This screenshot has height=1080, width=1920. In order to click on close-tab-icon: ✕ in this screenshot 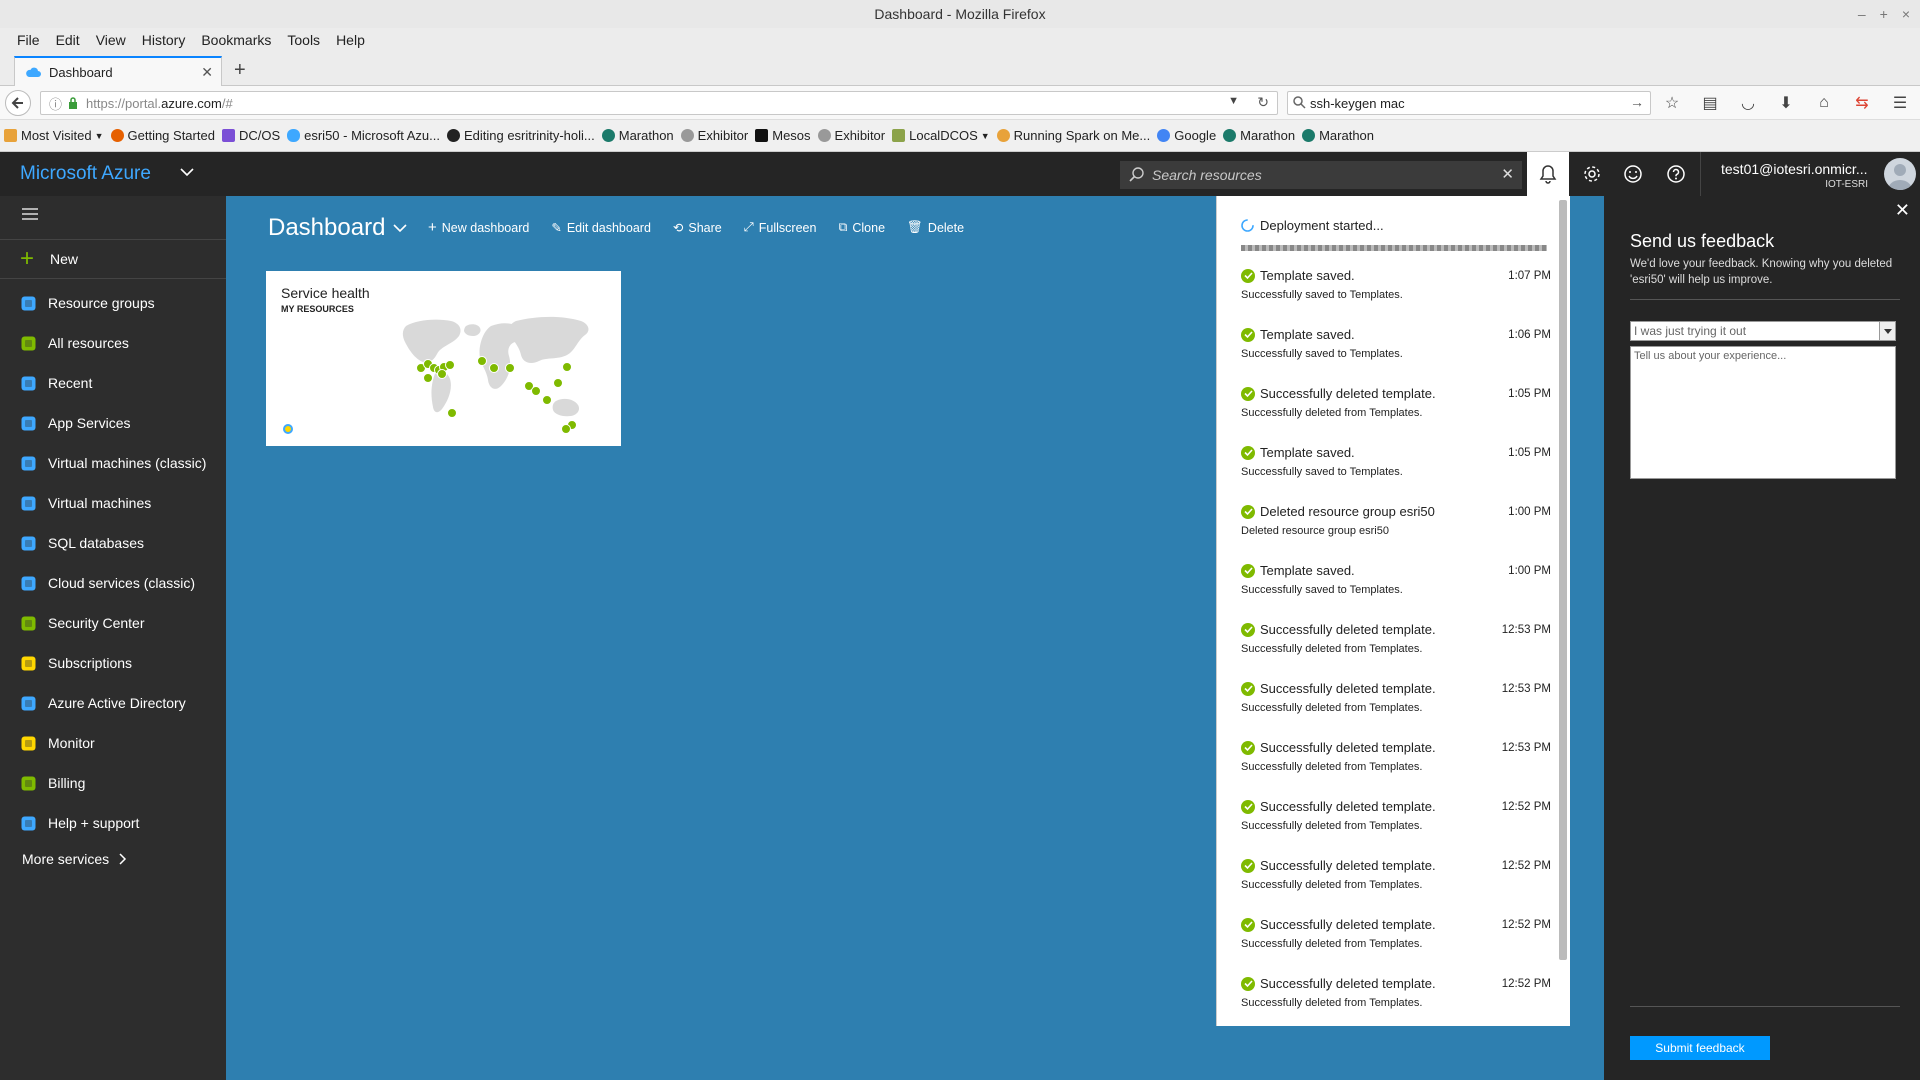, I will do `click(207, 72)`.